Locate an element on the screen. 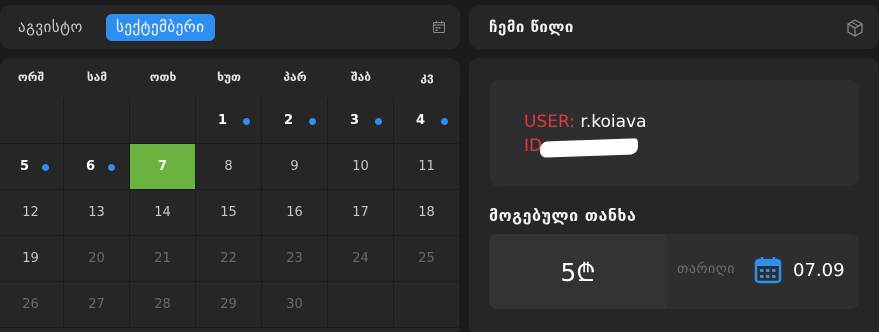  day-cell: 10 is located at coordinates (361, 167).